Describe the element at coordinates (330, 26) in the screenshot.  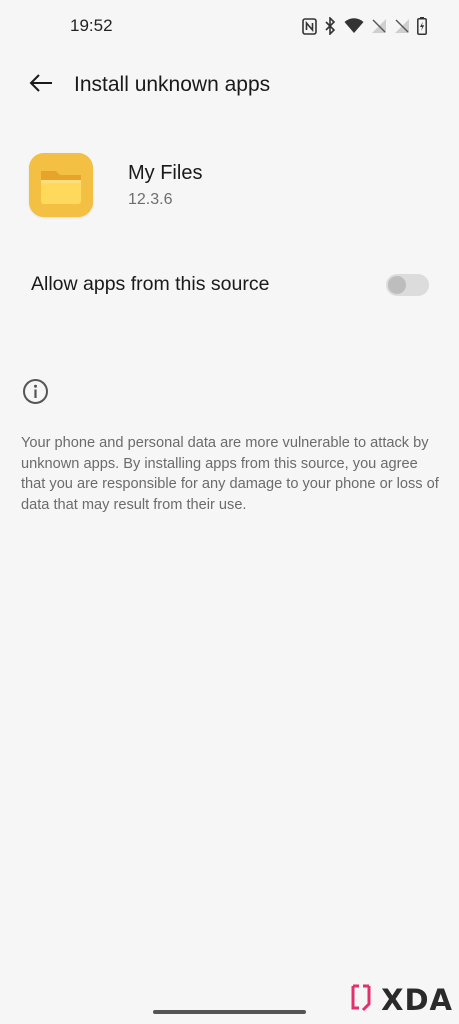
I see `bluetooth-icon` at that location.